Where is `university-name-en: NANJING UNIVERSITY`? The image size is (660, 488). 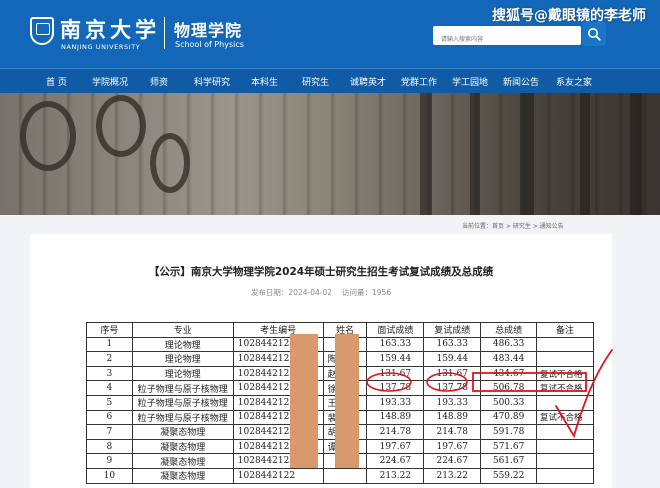
university-name-en: NANJING UNIVERSITY is located at coordinates (101, 47).